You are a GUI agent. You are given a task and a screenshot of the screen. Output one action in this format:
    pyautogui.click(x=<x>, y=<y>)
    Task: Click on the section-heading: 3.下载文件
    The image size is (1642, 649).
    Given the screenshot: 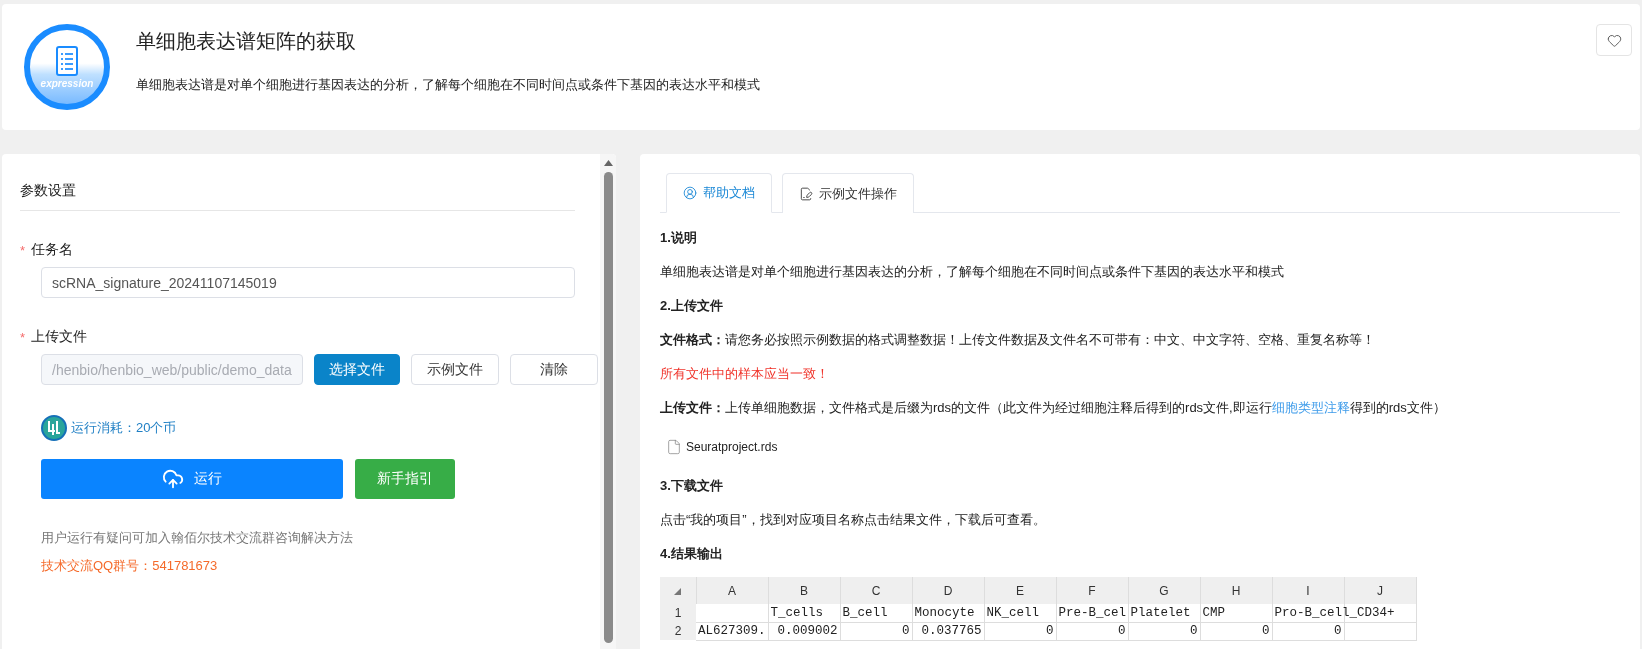 What is the action you would take?
    pyautogui.click(x=692, y=486)
    